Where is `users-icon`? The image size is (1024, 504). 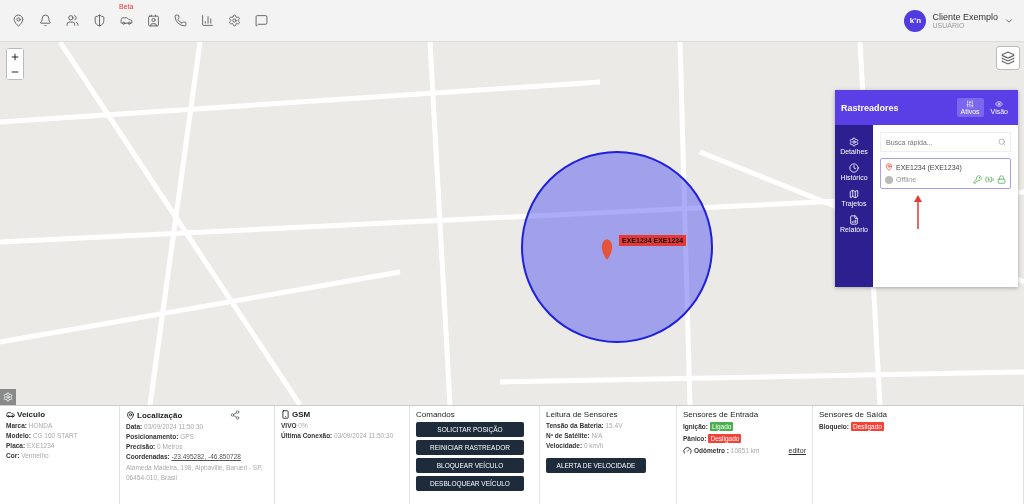
users-icon is located at coordinates (72, 20).